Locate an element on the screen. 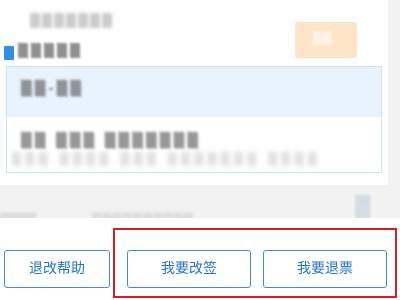 Image resolution: width=400 pixels, height=300 pixels. passenger-select-title: ▒▒▒▒▒ is located at coordinates (50, 51).